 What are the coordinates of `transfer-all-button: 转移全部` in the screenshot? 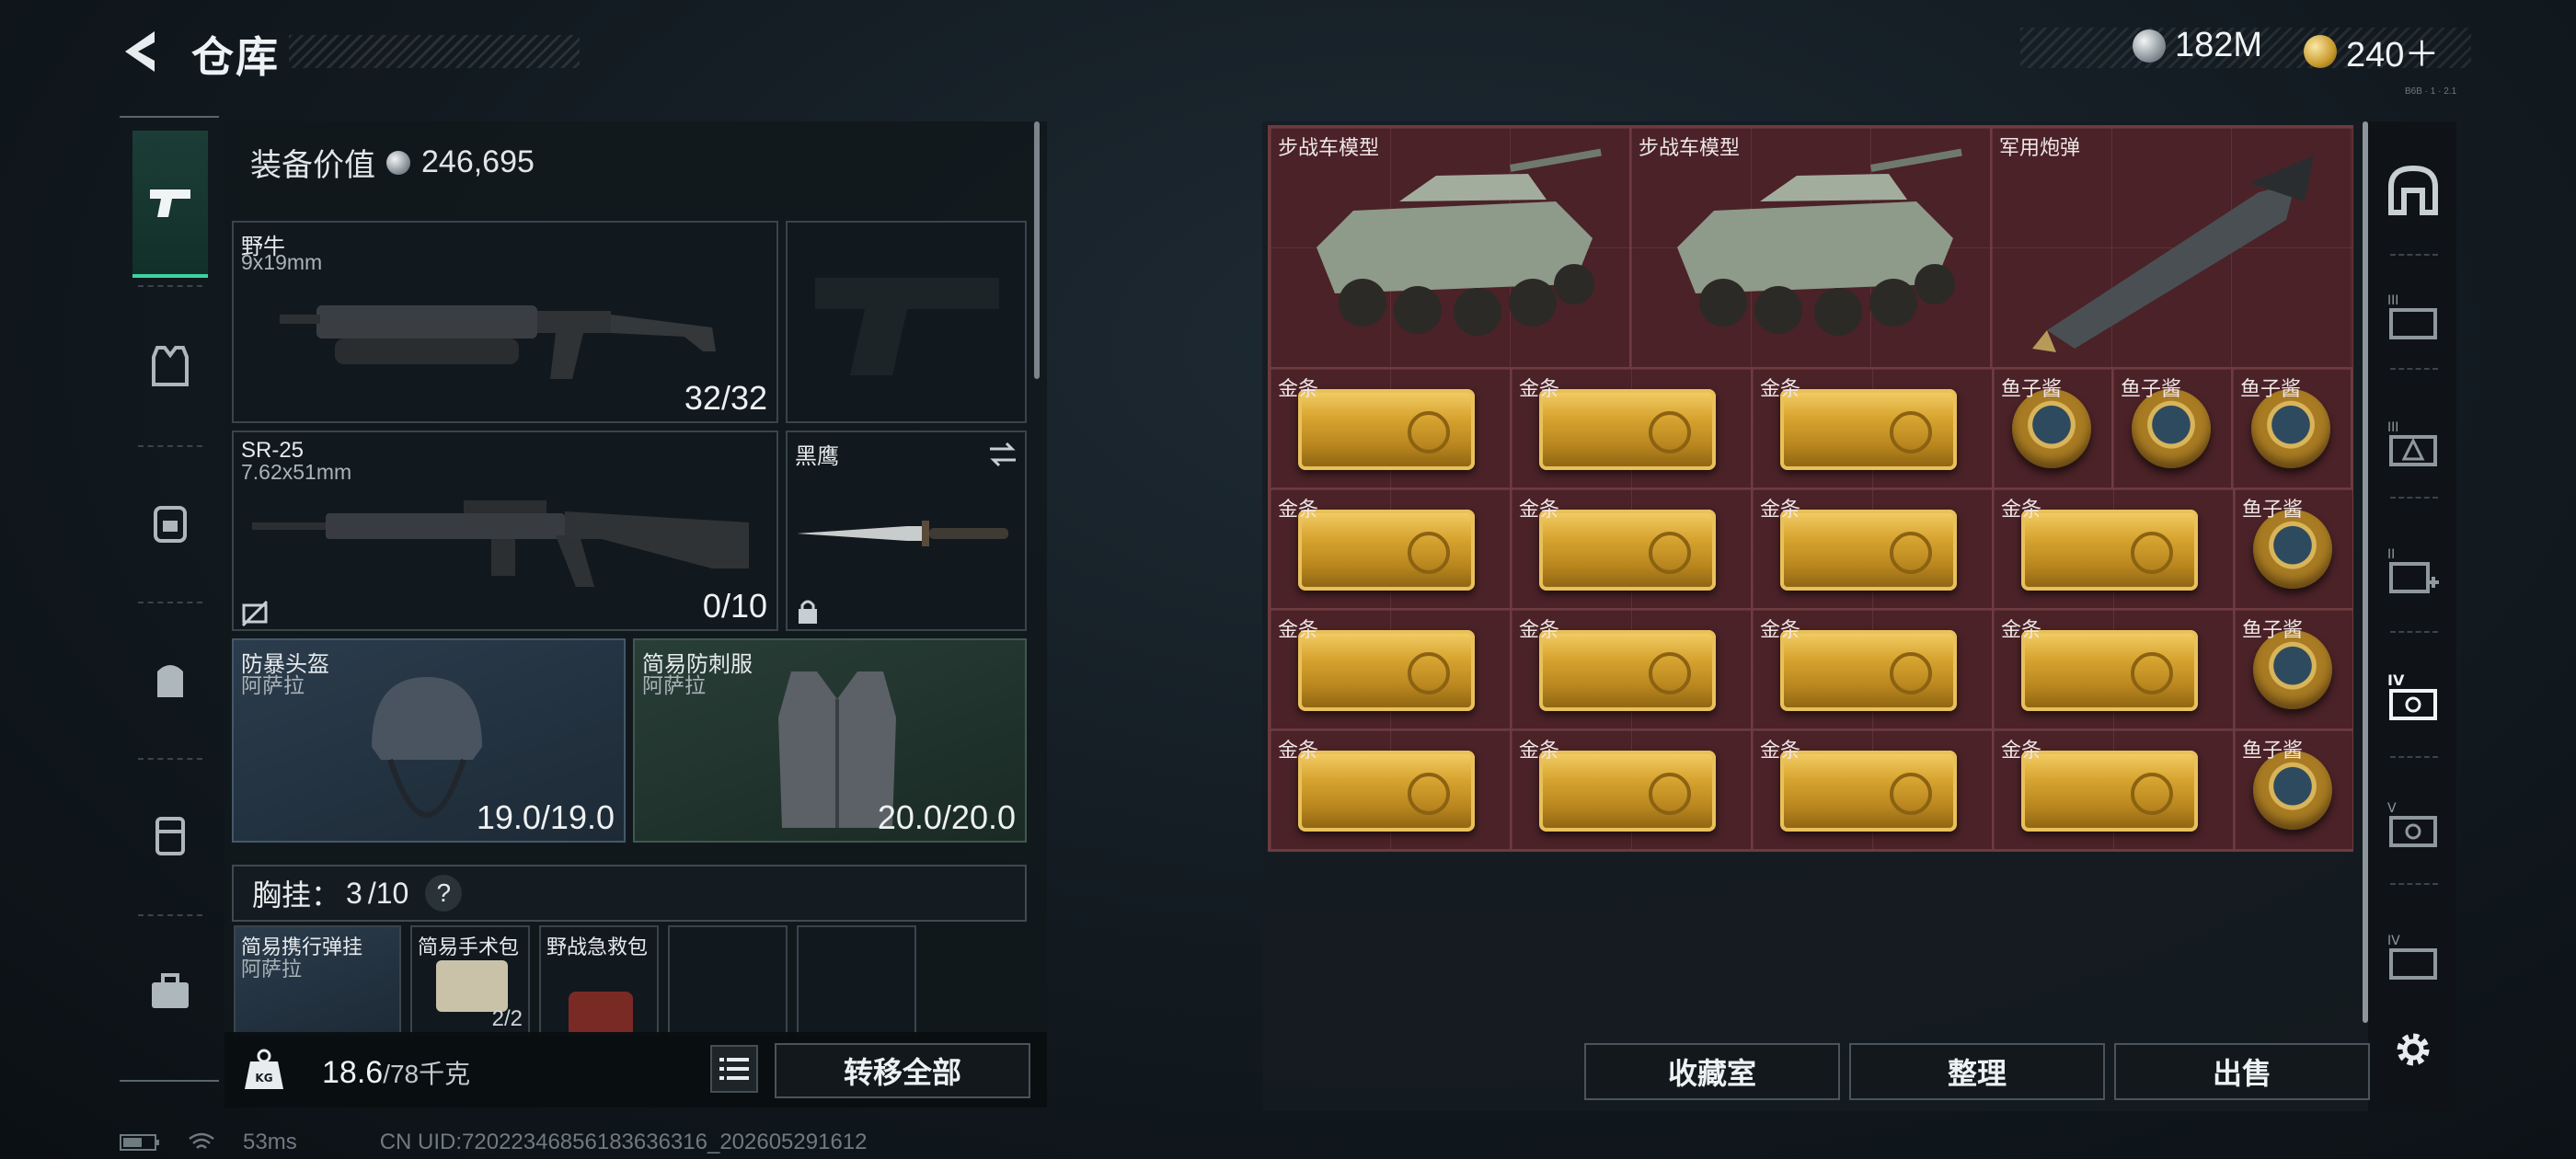 It's located at (902, 1070).